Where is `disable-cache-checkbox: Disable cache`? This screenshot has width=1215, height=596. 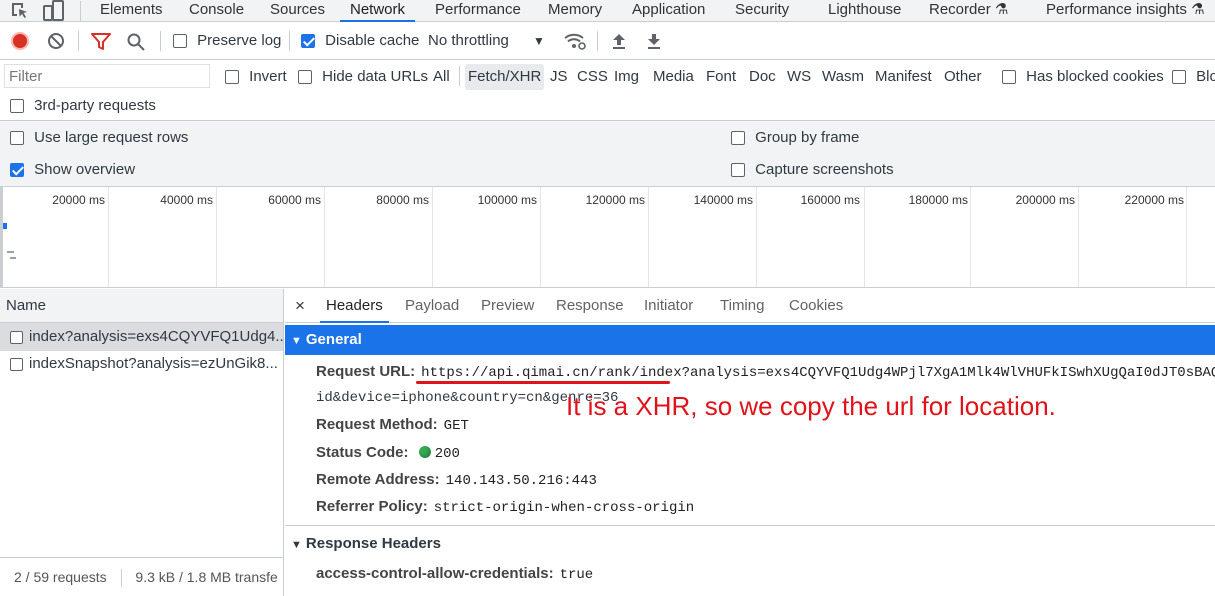 disable-cache-checkbox: Disable cache is located at coordinates (360, 40).